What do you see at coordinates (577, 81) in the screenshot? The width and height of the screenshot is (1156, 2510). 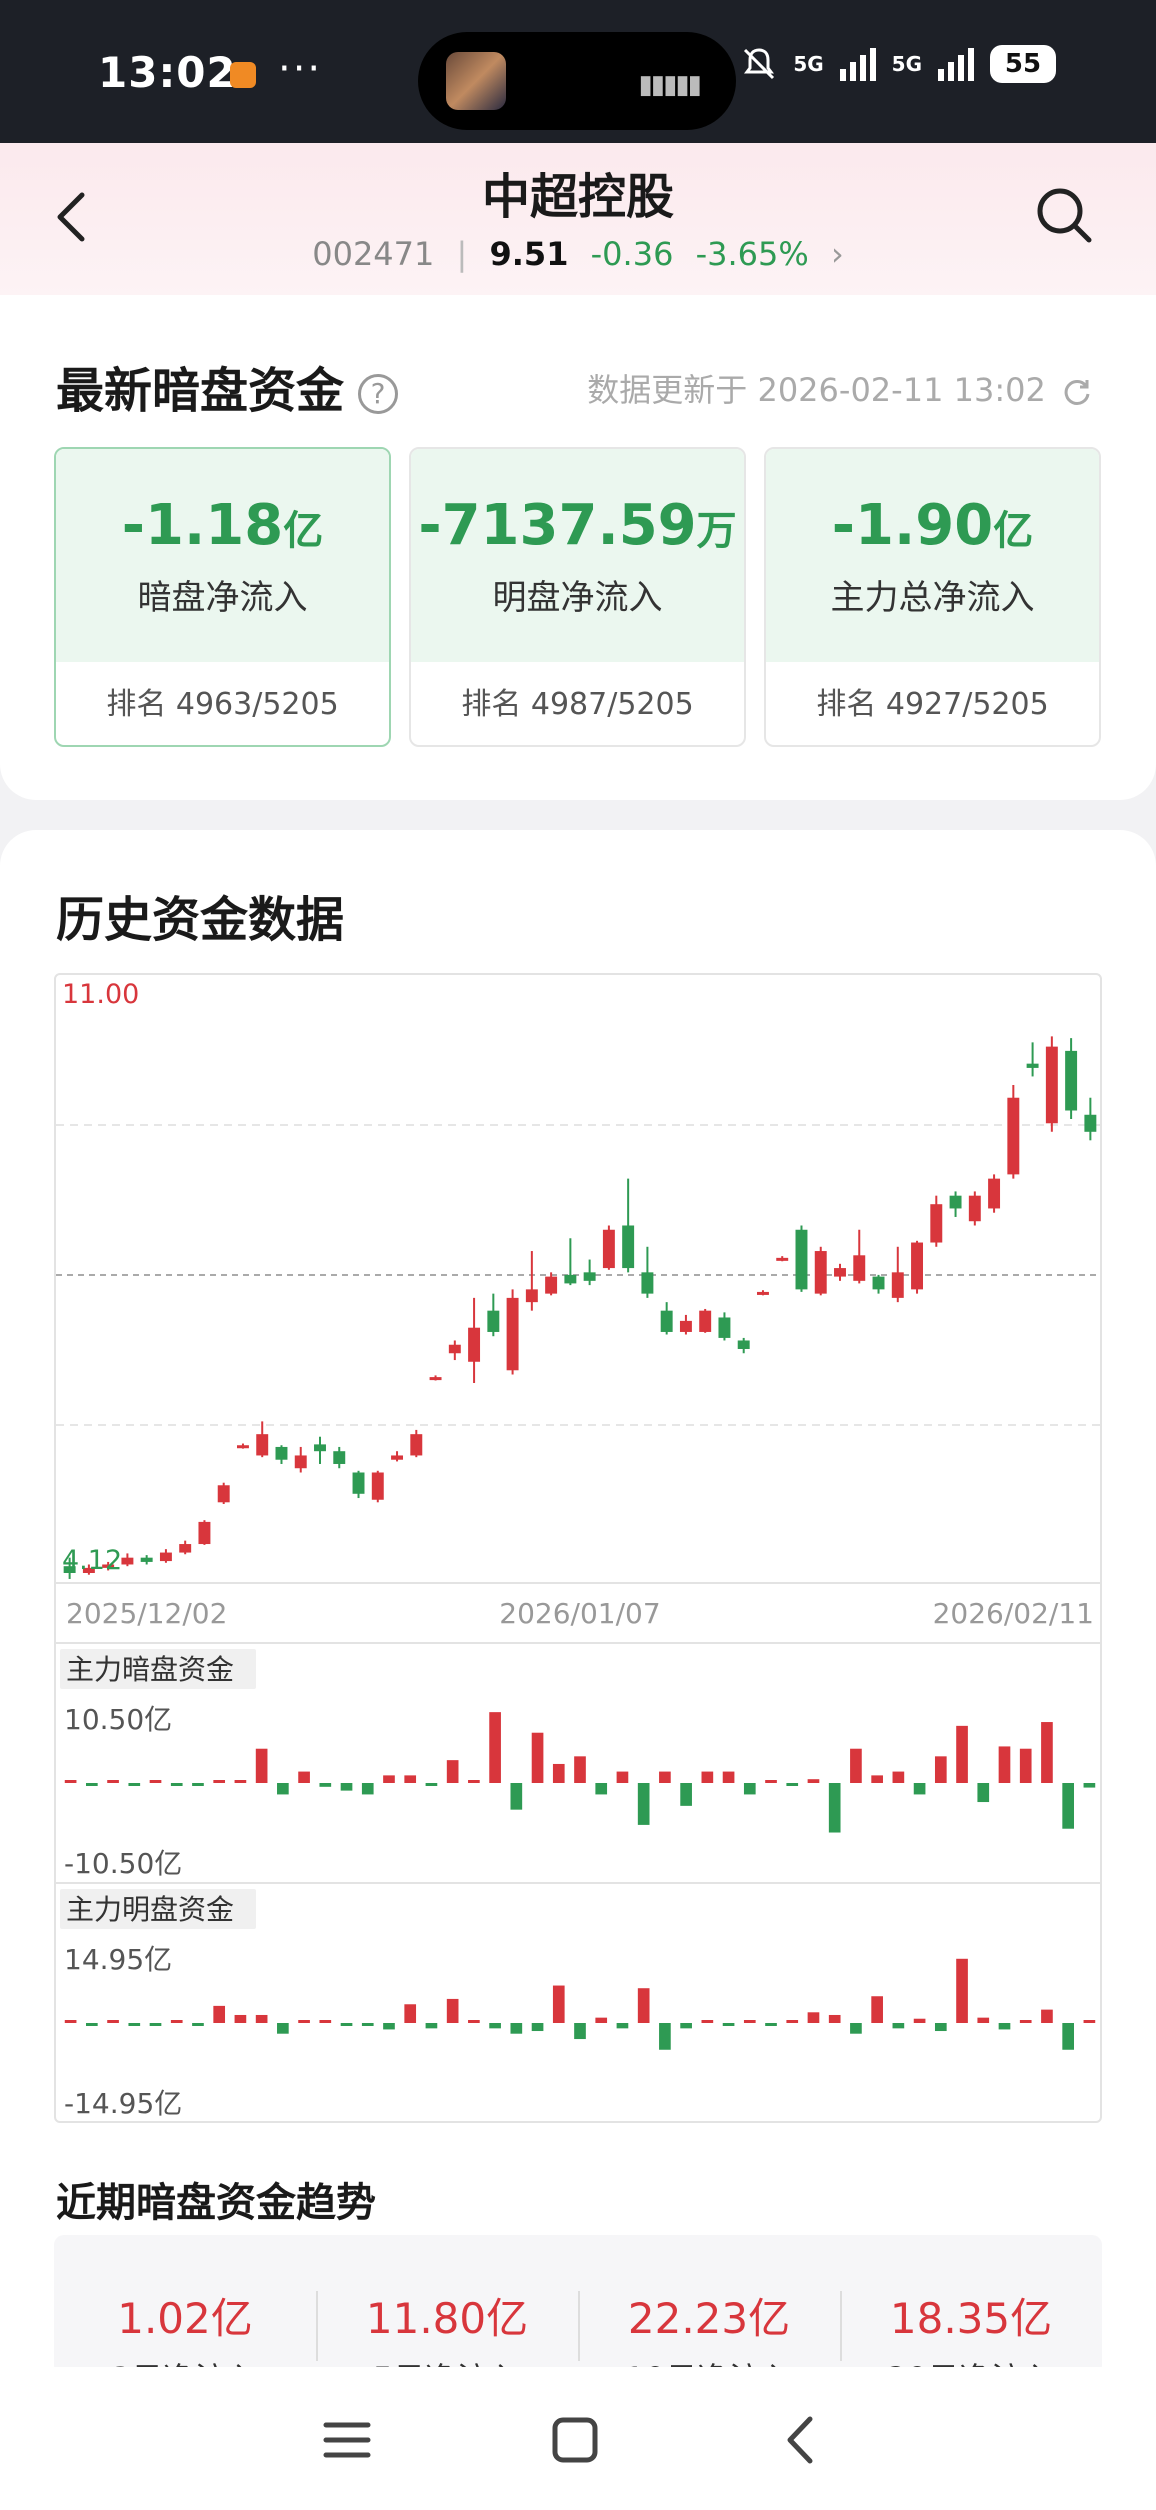 I see `dynamic-island: ▮▮▮▮▮` at bounding box center [577, 81].